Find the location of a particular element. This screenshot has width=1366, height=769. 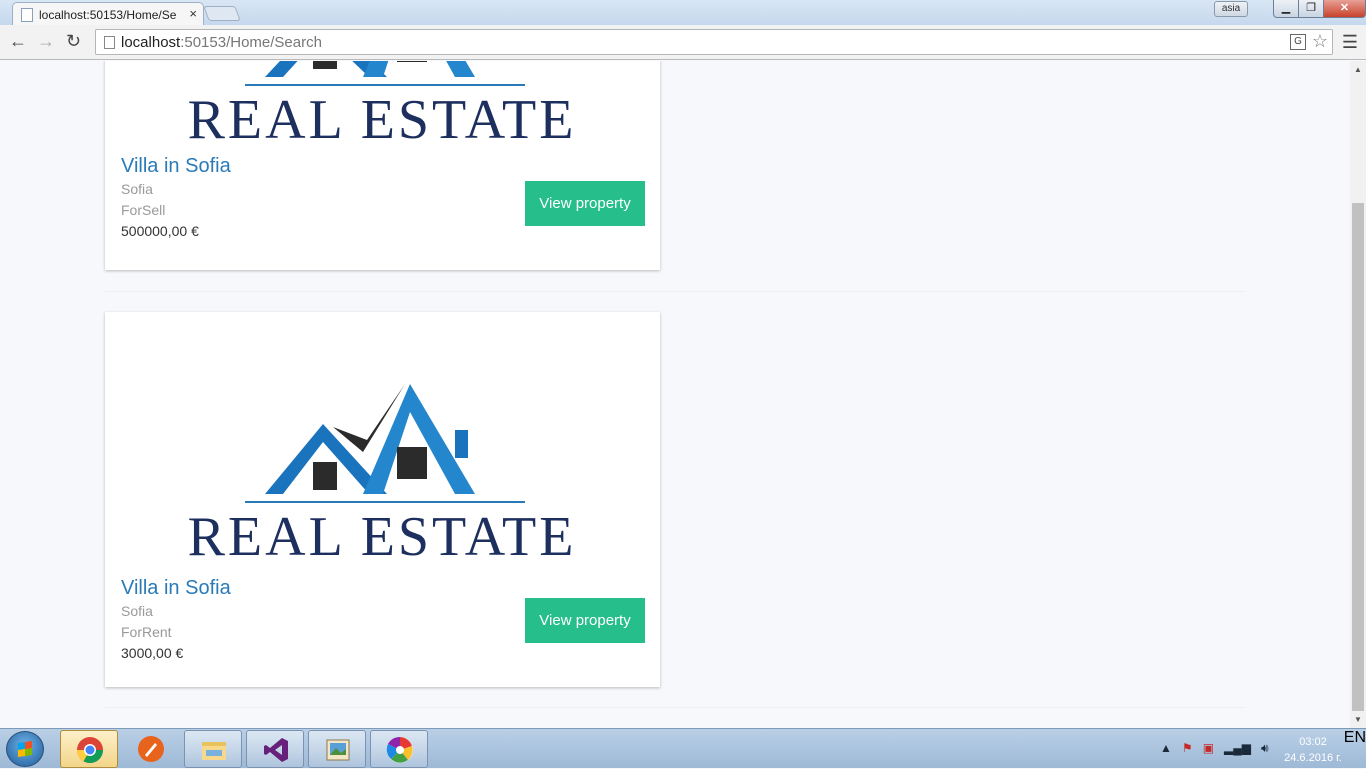

action-center-icon: ⚑ is located at coordinates (1187, 748).